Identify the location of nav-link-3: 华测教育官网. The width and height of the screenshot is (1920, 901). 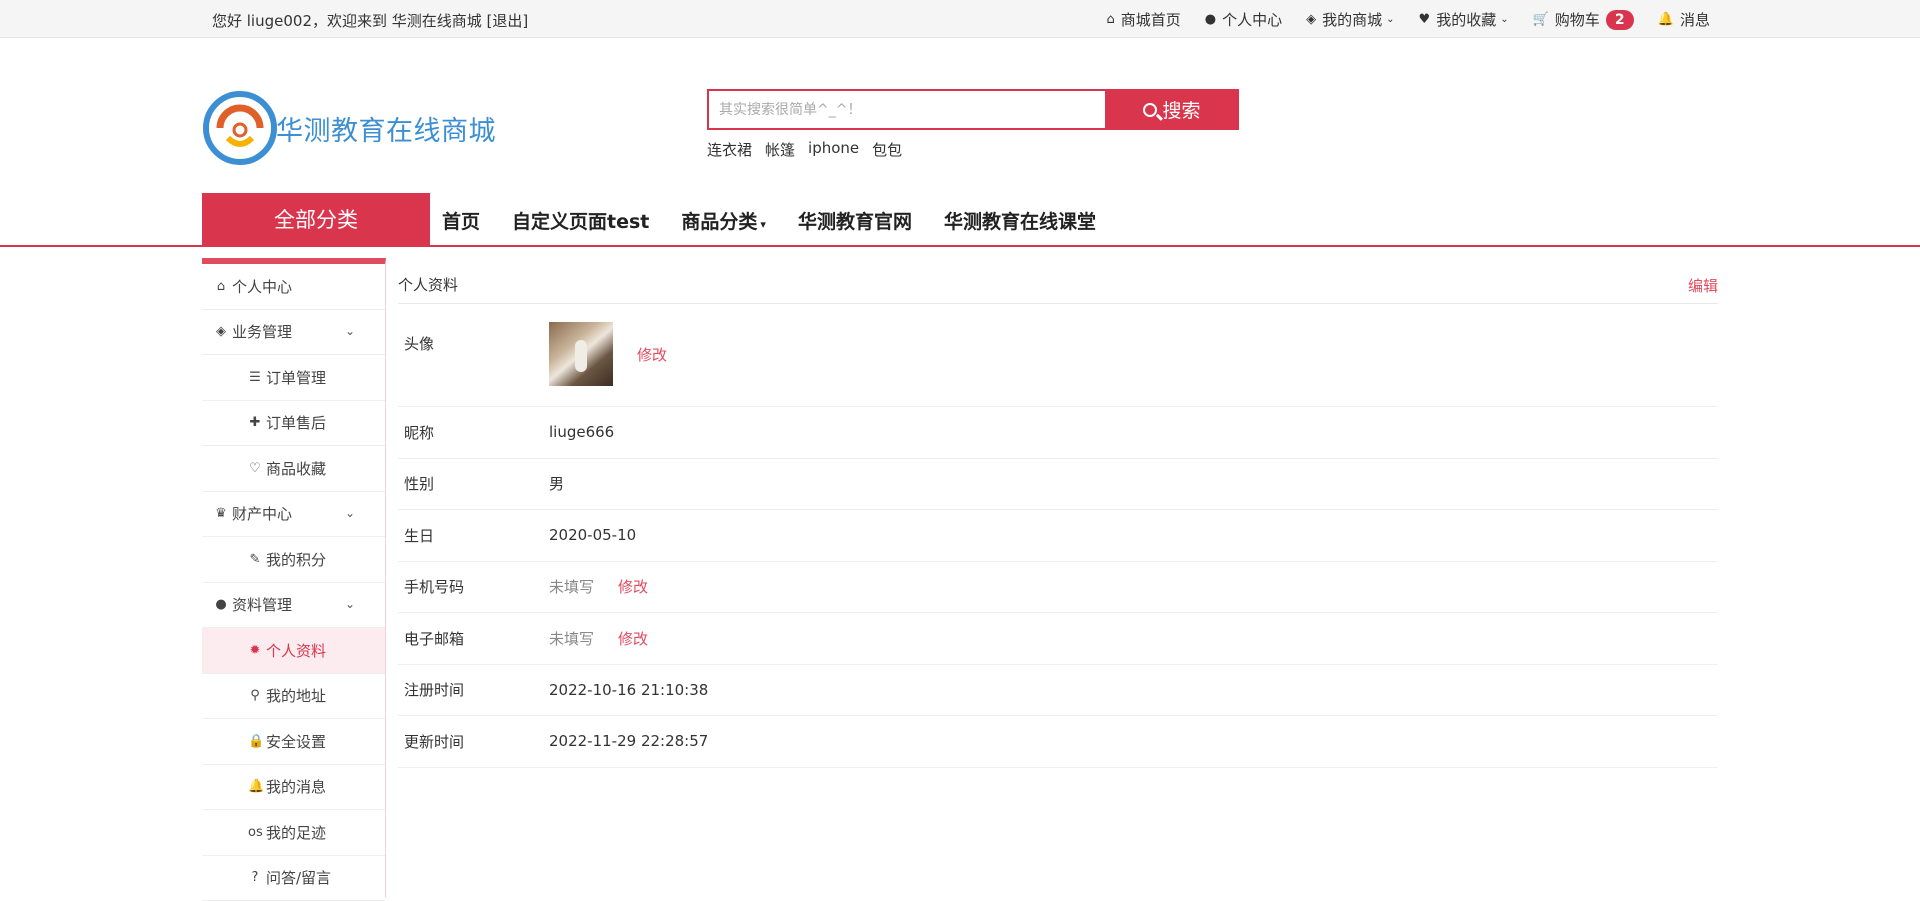
(855, 220).